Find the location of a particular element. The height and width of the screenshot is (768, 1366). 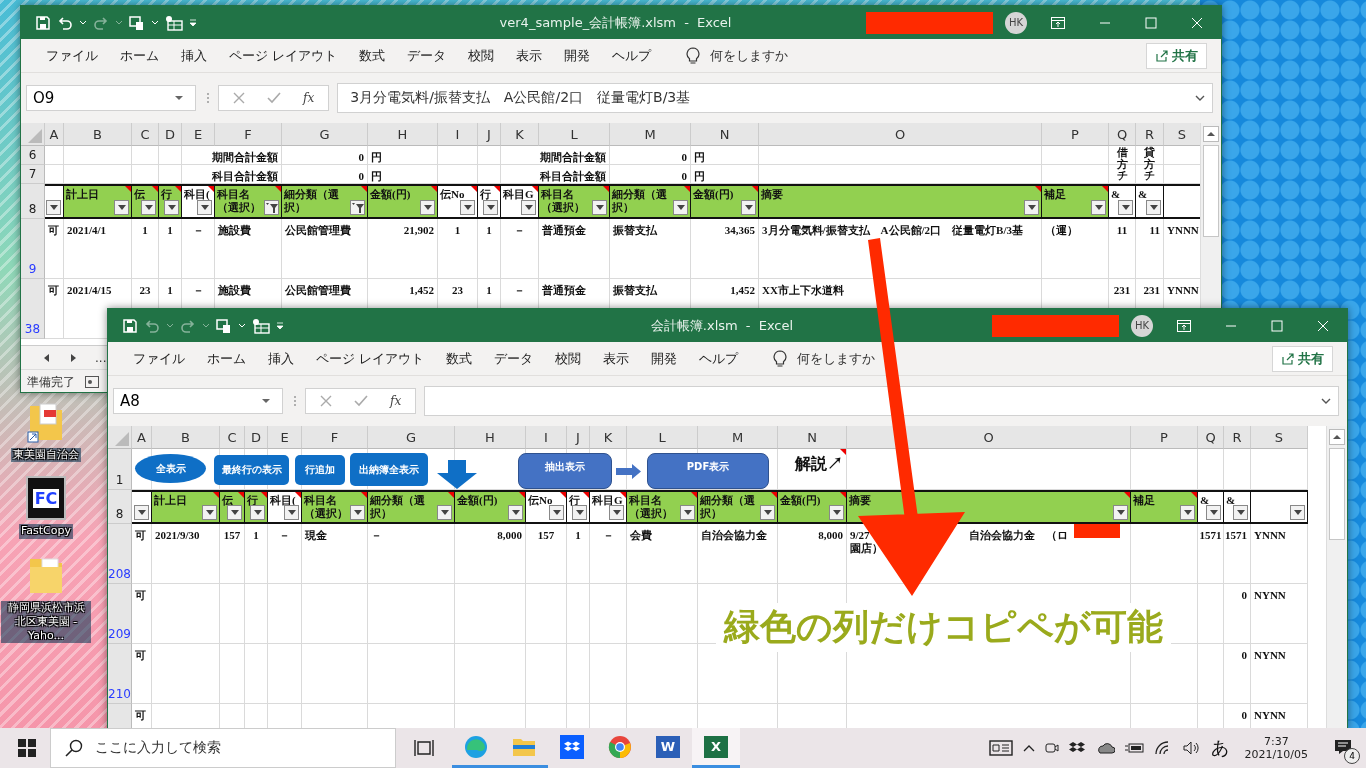

battery-icon is located at coordinates (1134, 748).